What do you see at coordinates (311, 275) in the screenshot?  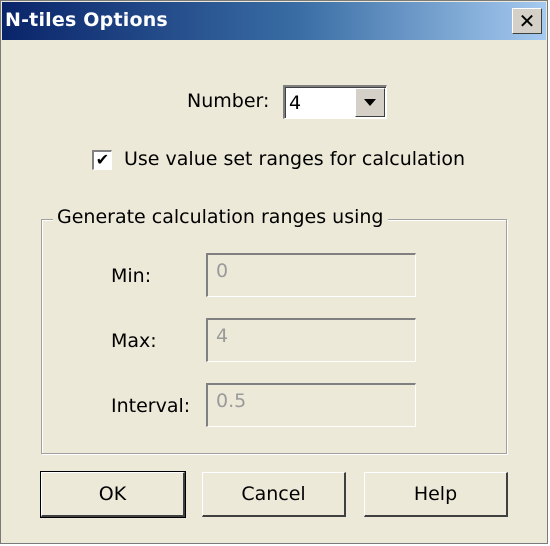 I see `min-field: 0` at bounding box center [311, 275].